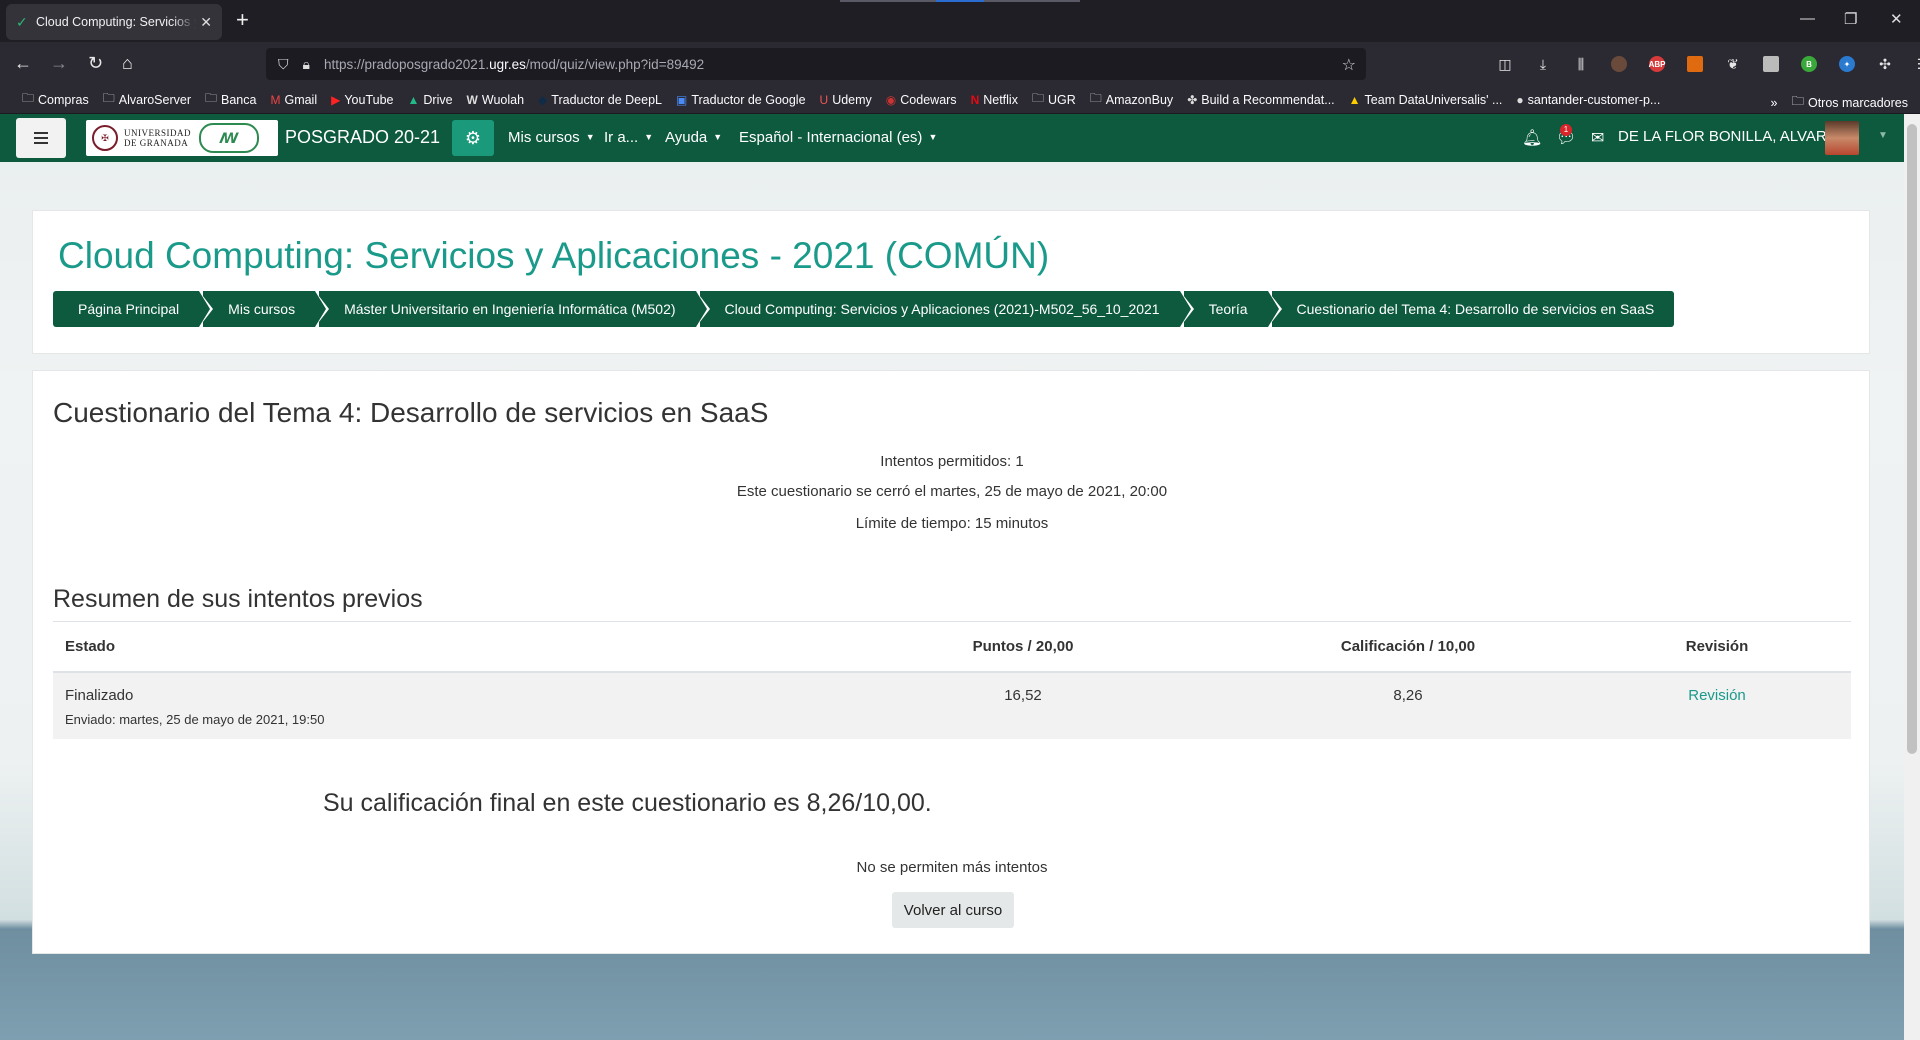 This screenshot has width=1920, height=1040. I want to click on adblock-icon: ABP, so click(1657, 64).